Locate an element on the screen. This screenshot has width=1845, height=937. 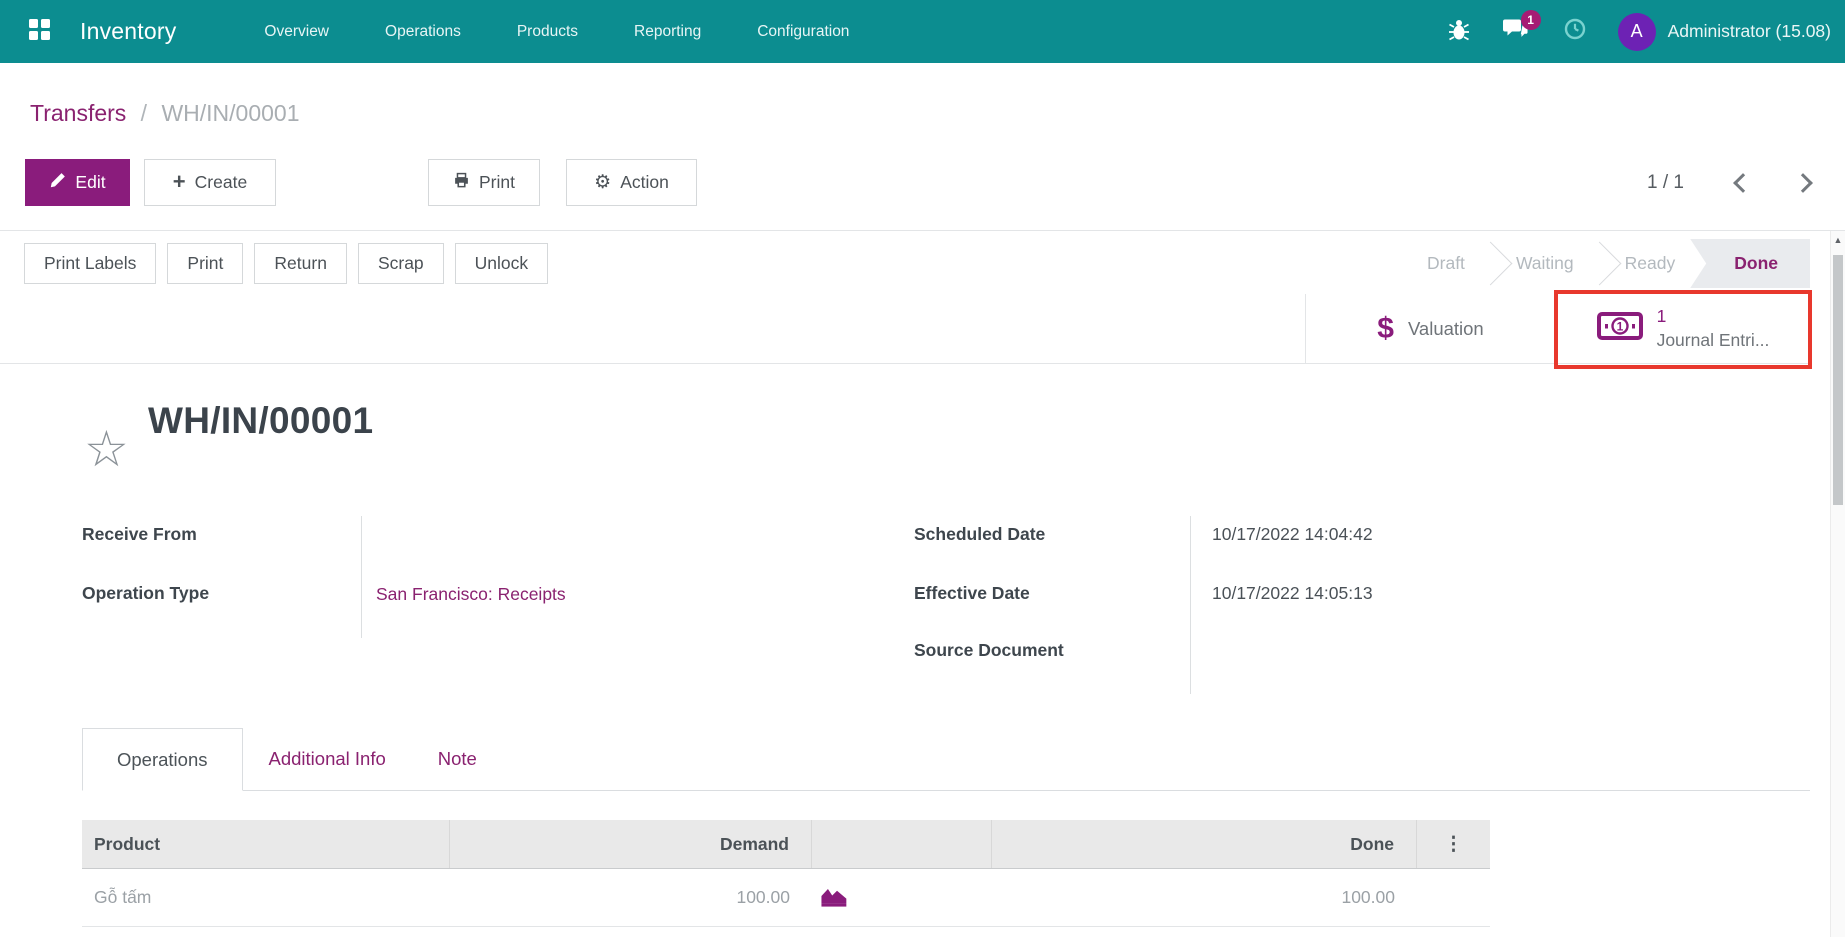
menu-reporting: Reporting is located at coordinates (667, 32).